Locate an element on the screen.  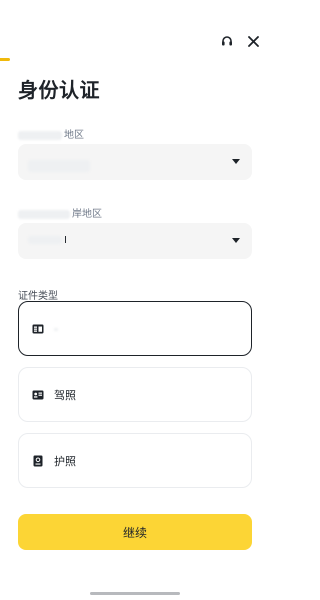
region-label: 地区 is located at coordinates (51, 133).